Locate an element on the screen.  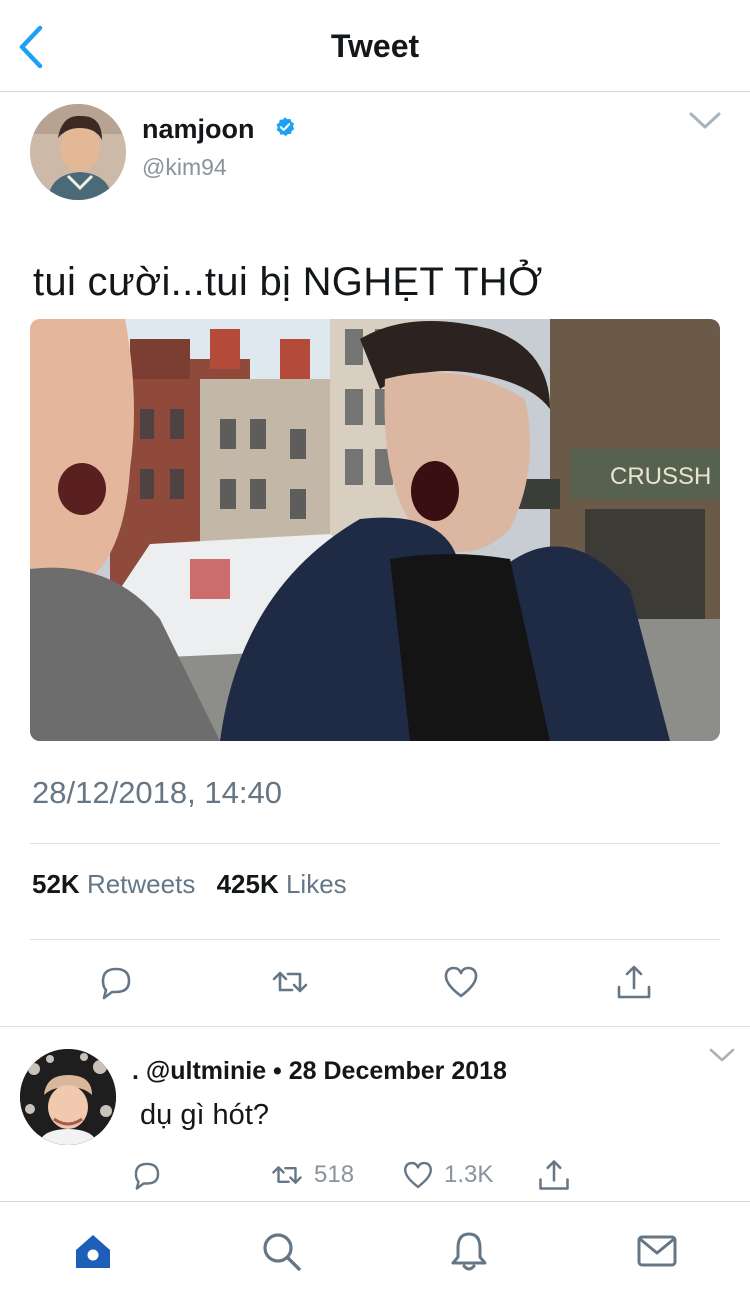
author-name: namjoon is located at coordinates (198, 129).